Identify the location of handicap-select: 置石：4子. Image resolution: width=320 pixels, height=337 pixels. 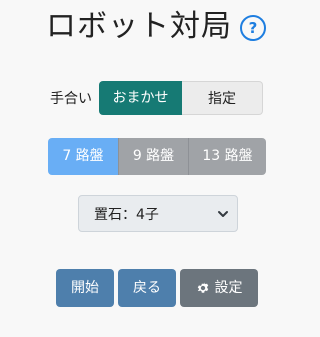
(158, 213).